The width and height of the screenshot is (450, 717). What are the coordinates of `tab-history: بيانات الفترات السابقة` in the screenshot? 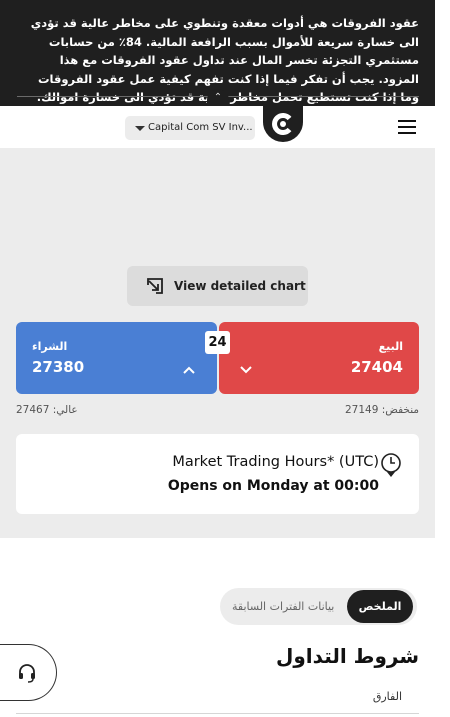 It's located at (283, 606).